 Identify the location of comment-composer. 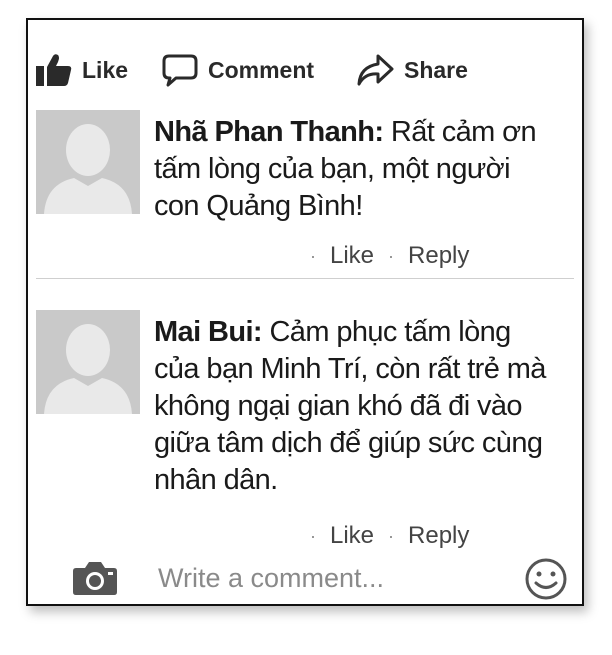
(305, 578).